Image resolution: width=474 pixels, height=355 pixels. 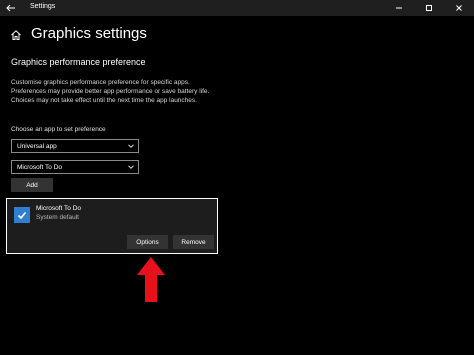 I want to click on home-icon, so click(x=16, y=34).